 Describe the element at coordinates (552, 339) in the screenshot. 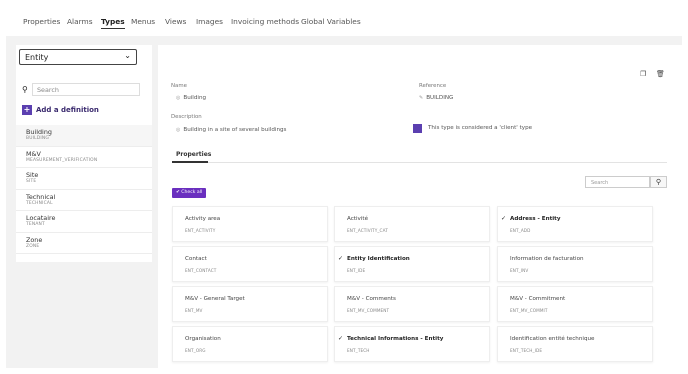

I see `property-name: Identification entité technique` at that location.